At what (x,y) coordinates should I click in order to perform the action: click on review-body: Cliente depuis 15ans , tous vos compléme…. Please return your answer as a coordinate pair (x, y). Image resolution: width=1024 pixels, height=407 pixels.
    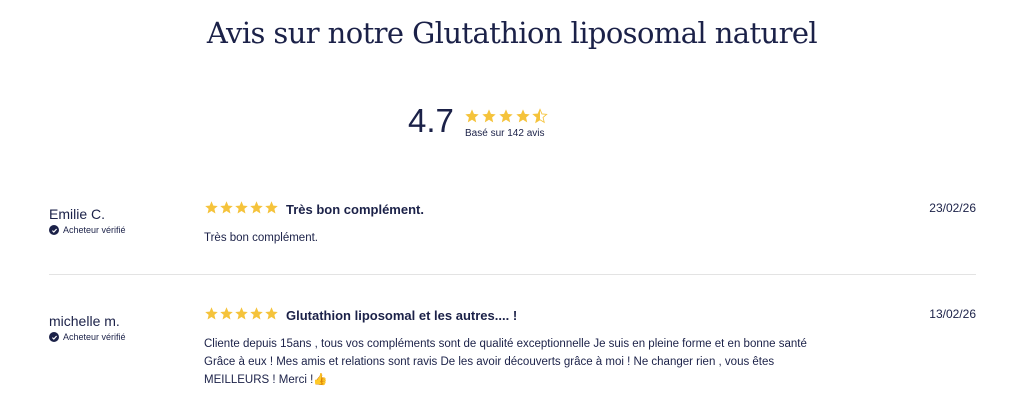
    Looking at the image, I should click on (505, 362).